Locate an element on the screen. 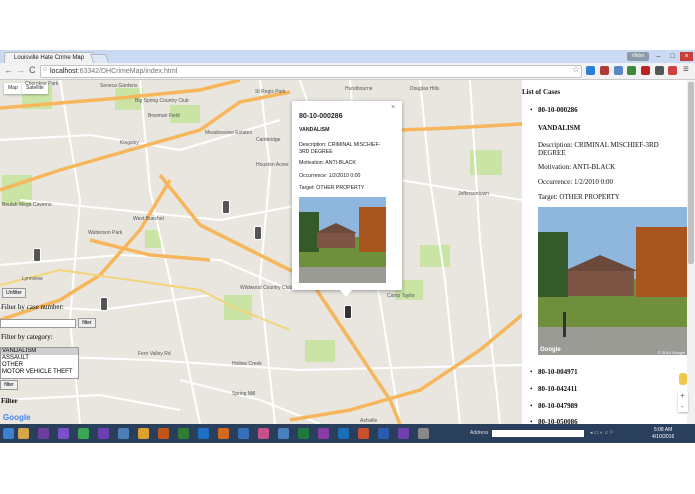  taskbar-excel-icon is located at coordinates (303, 433).